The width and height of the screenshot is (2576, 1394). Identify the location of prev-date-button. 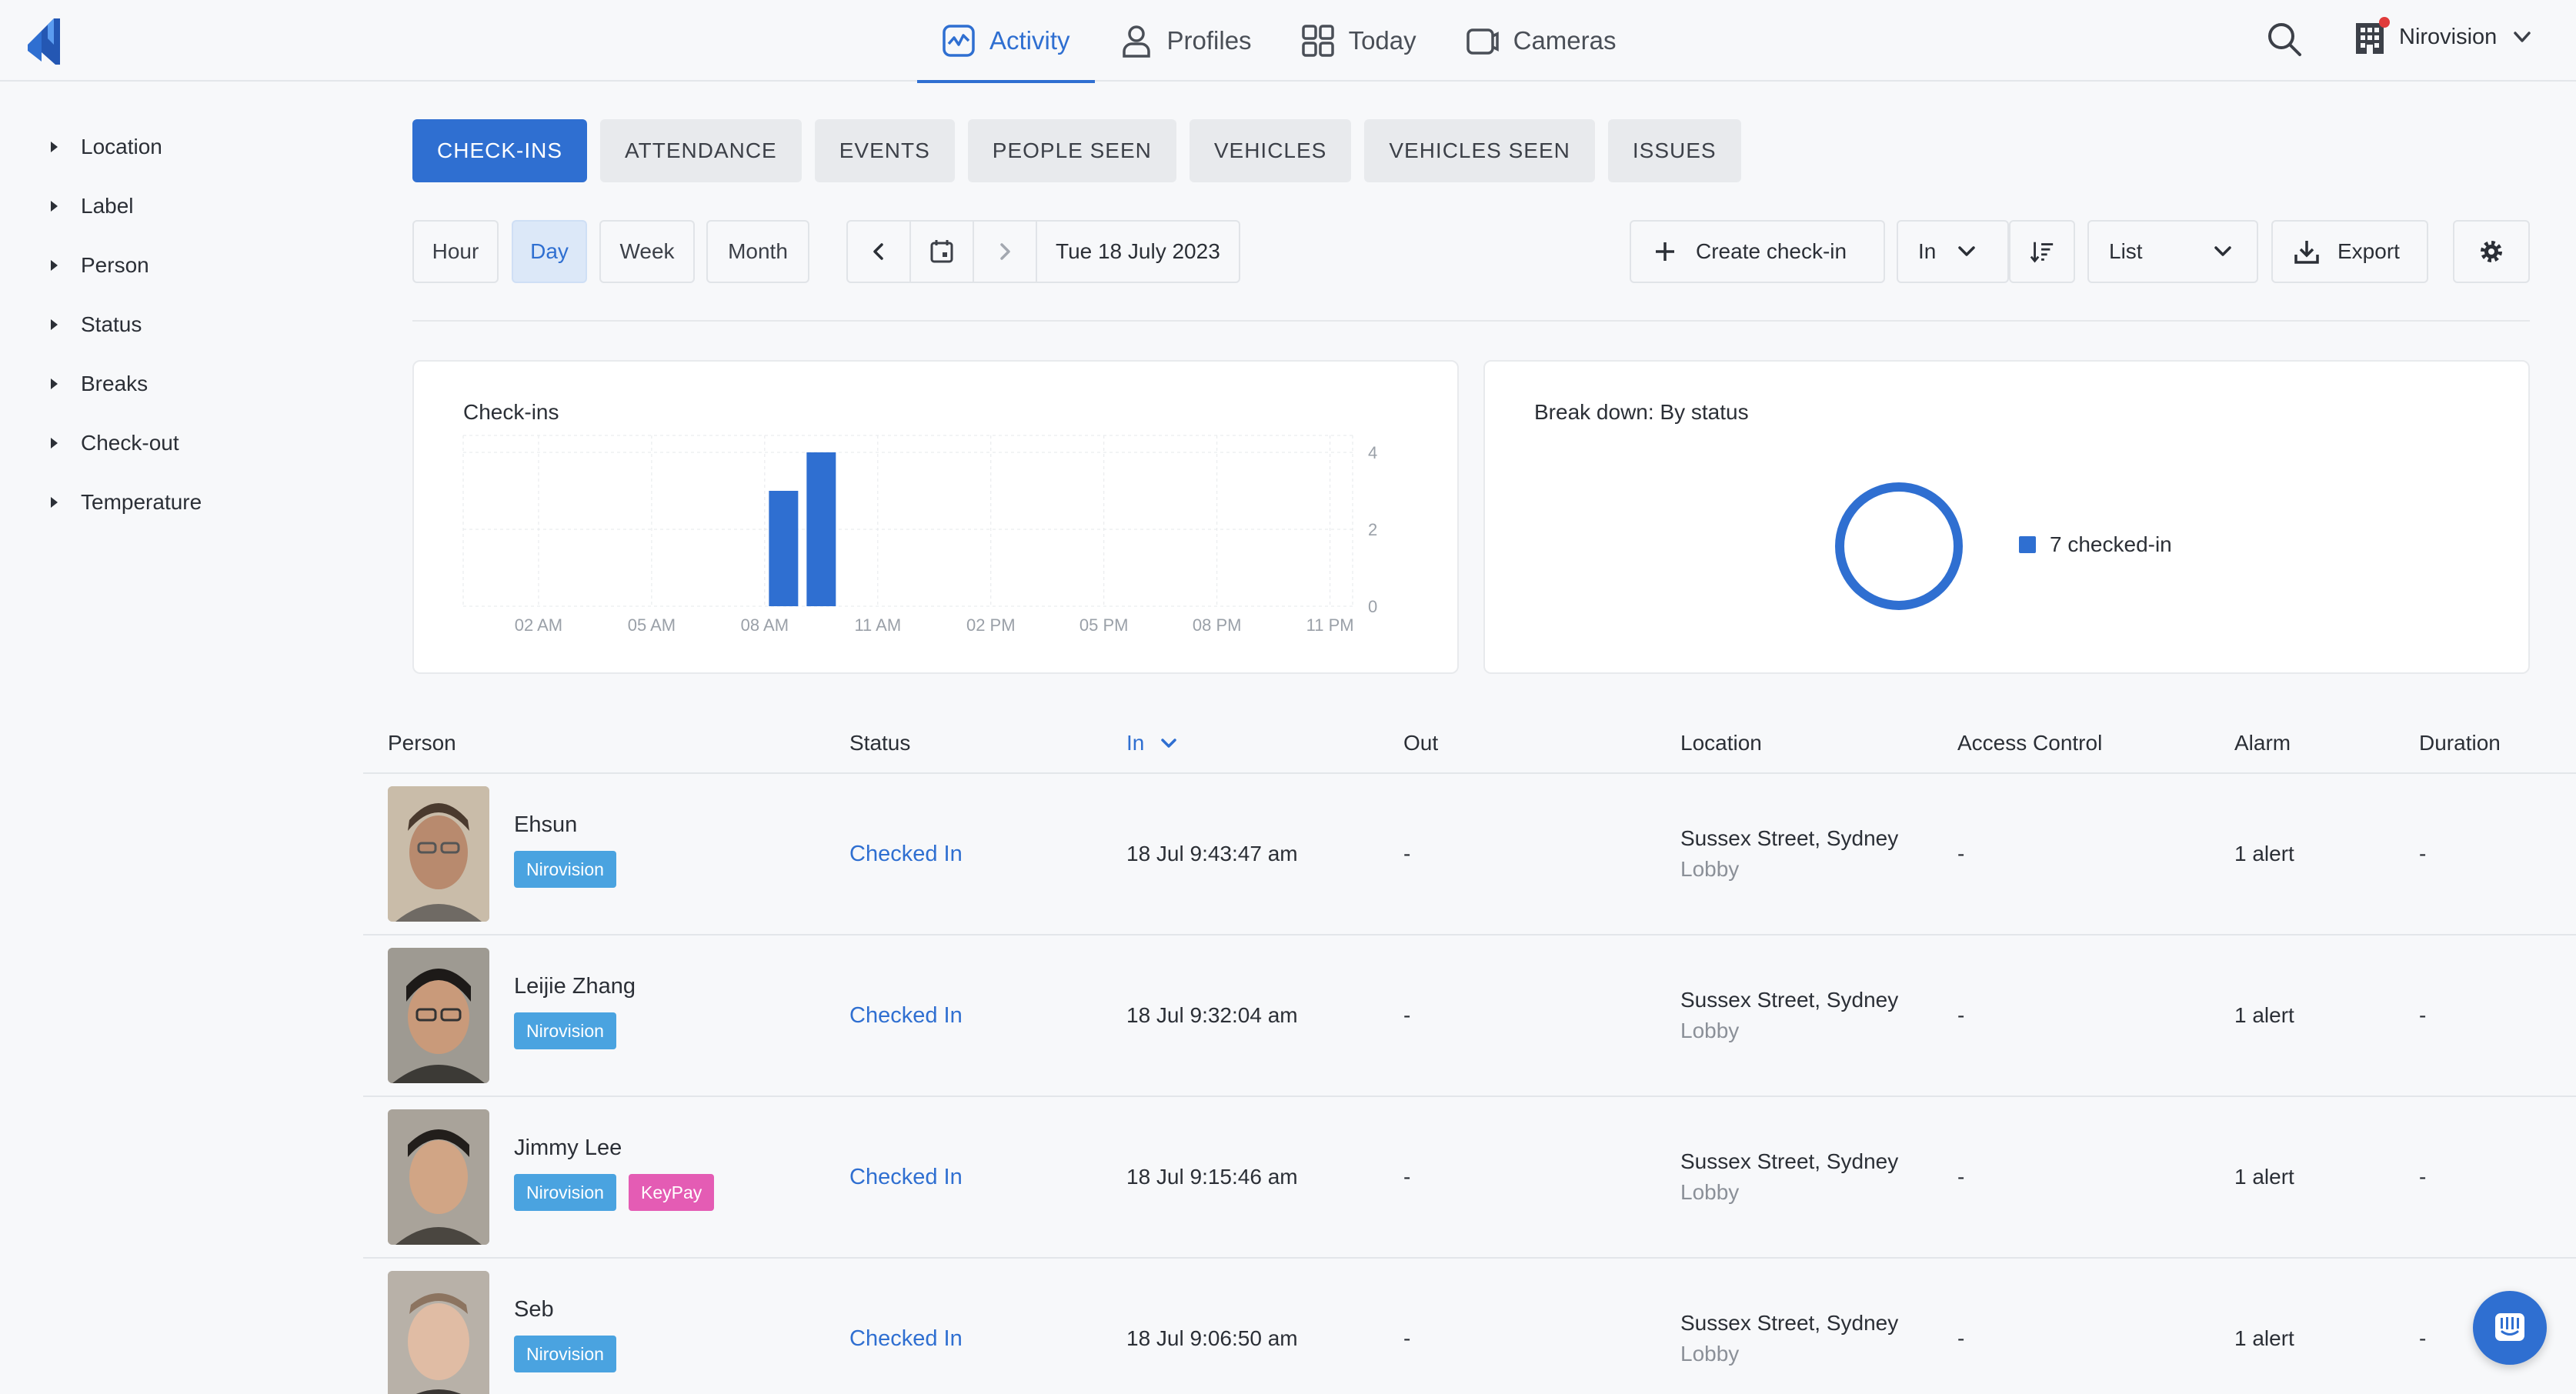
(880, 252).